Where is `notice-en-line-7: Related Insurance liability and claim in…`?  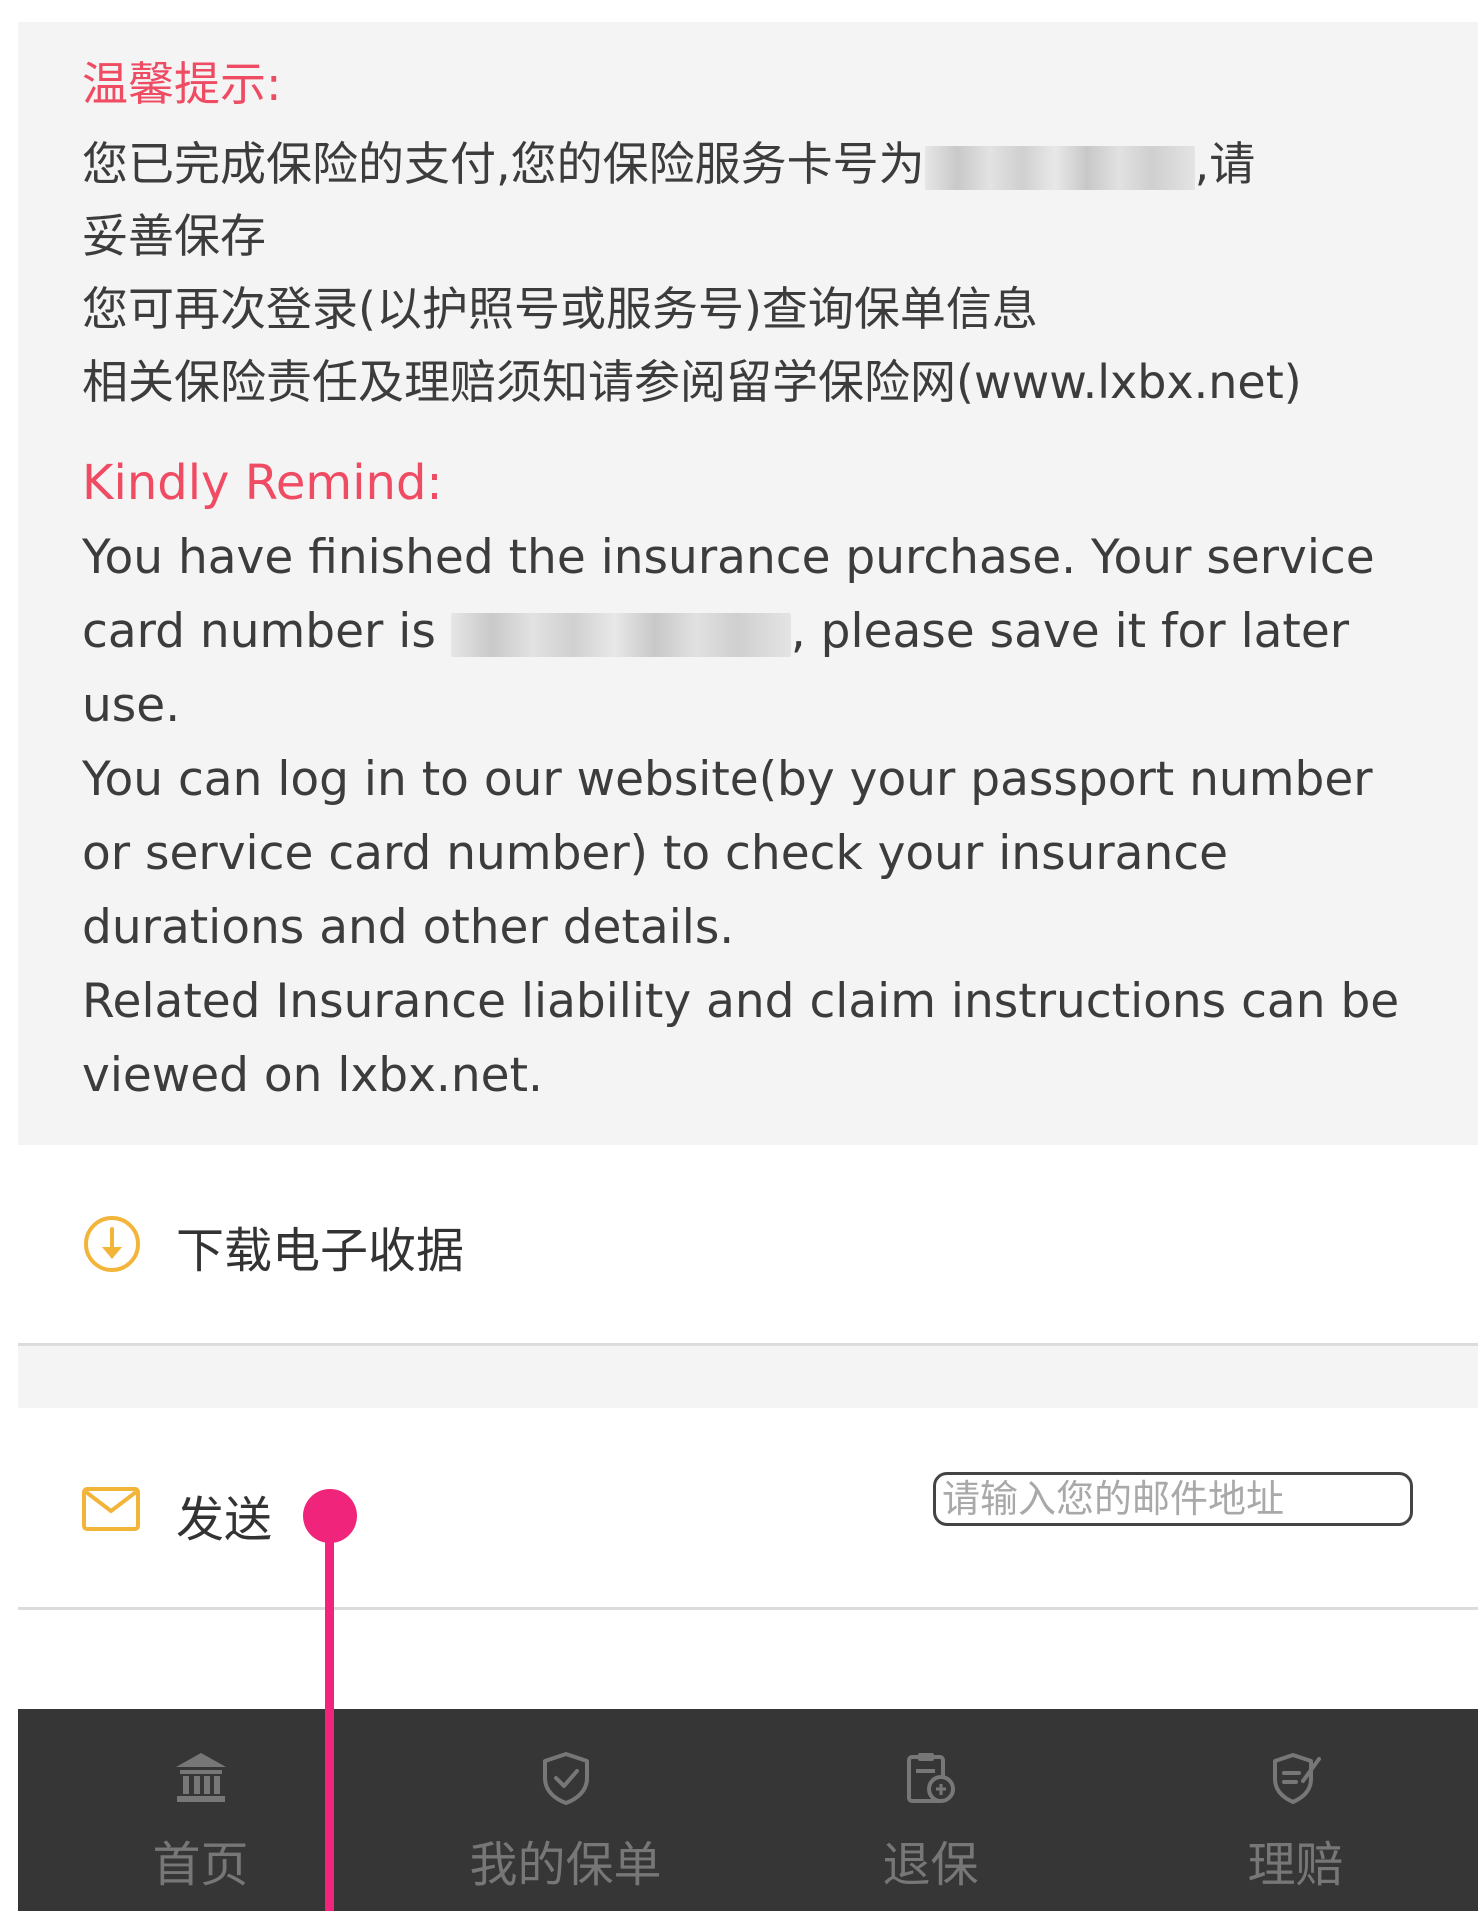 notice-en-line-7: Related Insurance liability and claim in… is located at coordinates (741, 1001).